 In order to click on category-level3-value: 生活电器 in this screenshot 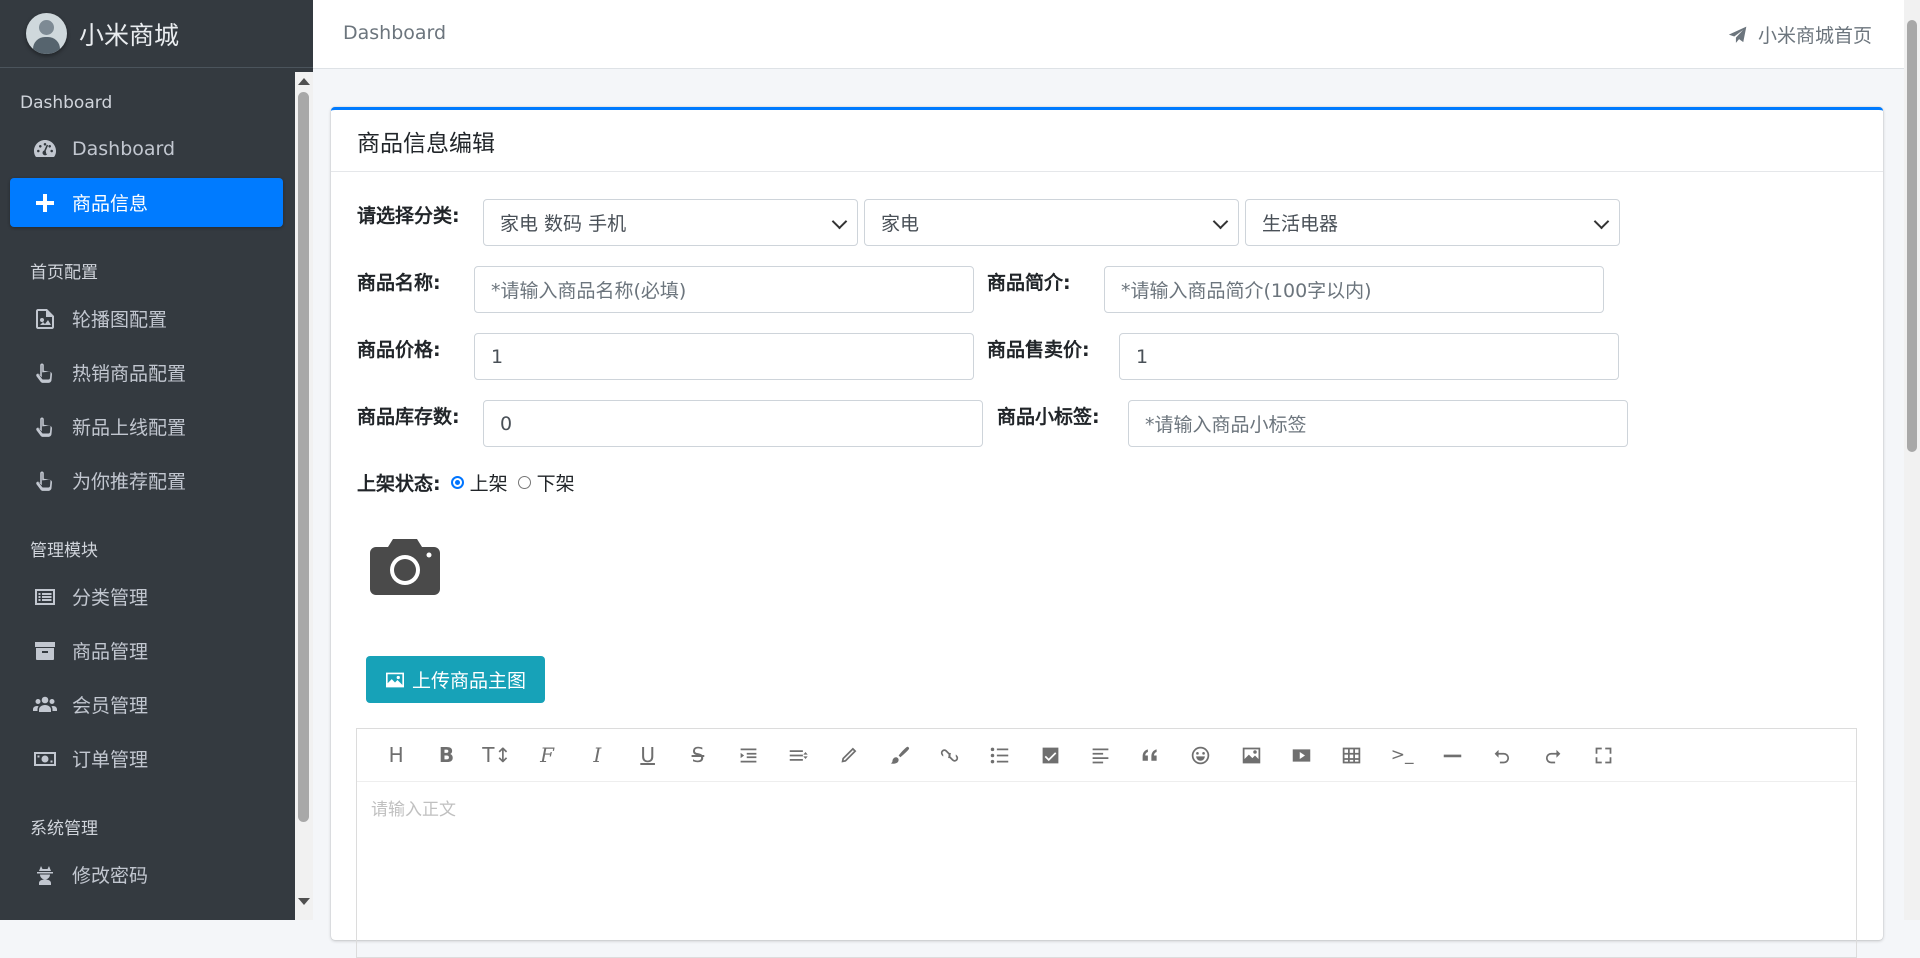, I will do `click(1300, 224)`.